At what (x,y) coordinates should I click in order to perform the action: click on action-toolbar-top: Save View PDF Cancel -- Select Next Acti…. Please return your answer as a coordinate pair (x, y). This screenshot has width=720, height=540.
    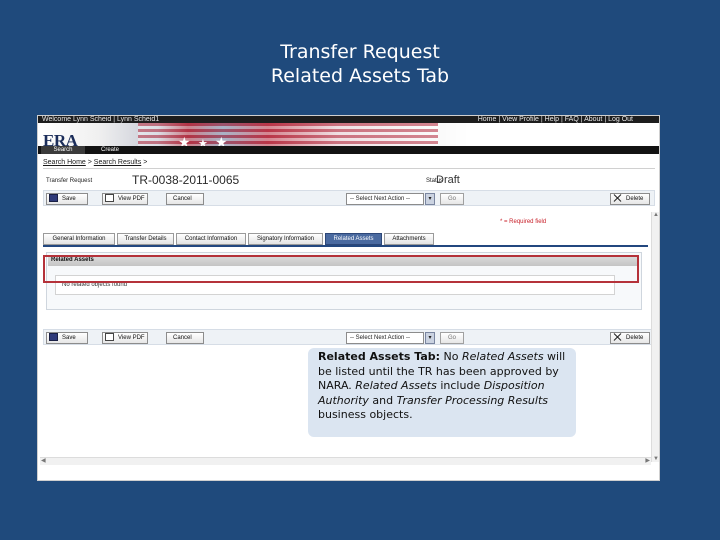
    Looking at the image, I should click on (349, 198).